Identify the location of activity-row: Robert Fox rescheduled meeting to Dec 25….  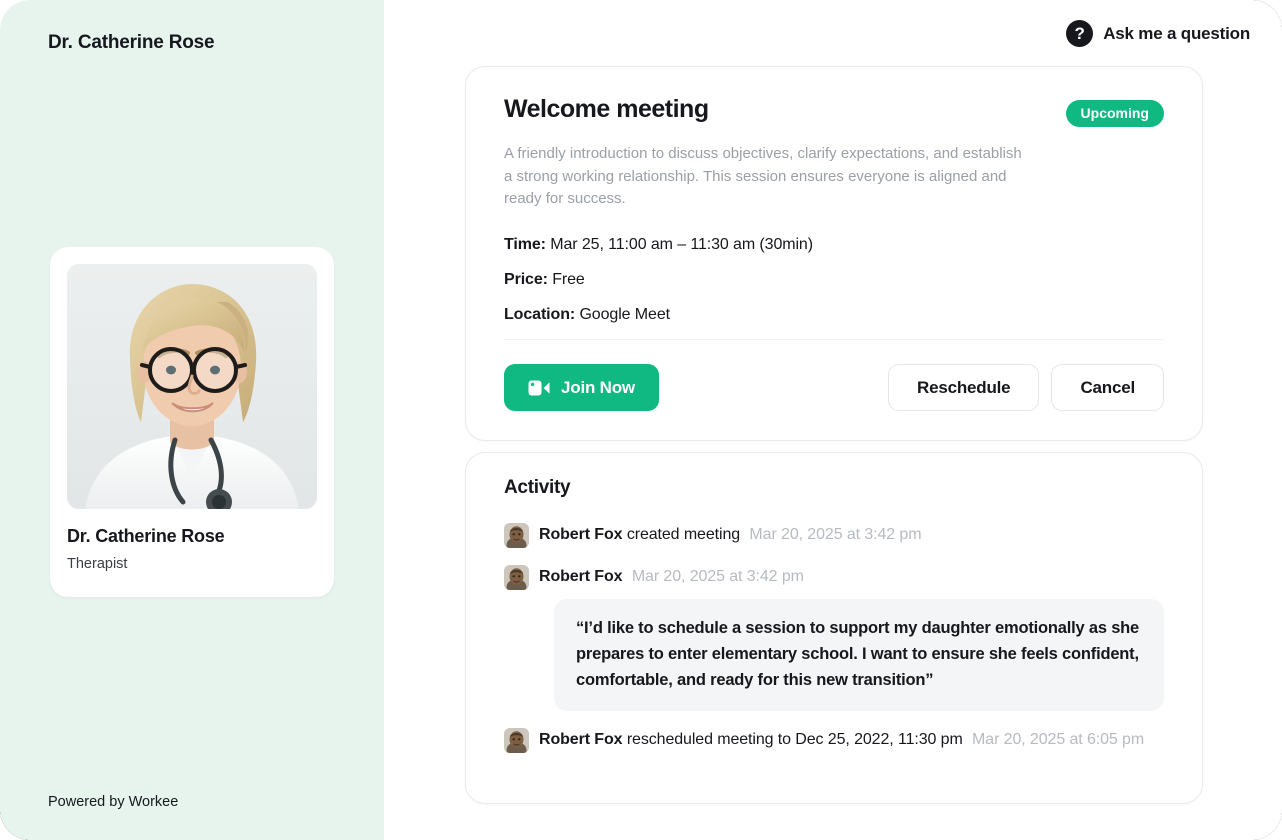
(834, 740).